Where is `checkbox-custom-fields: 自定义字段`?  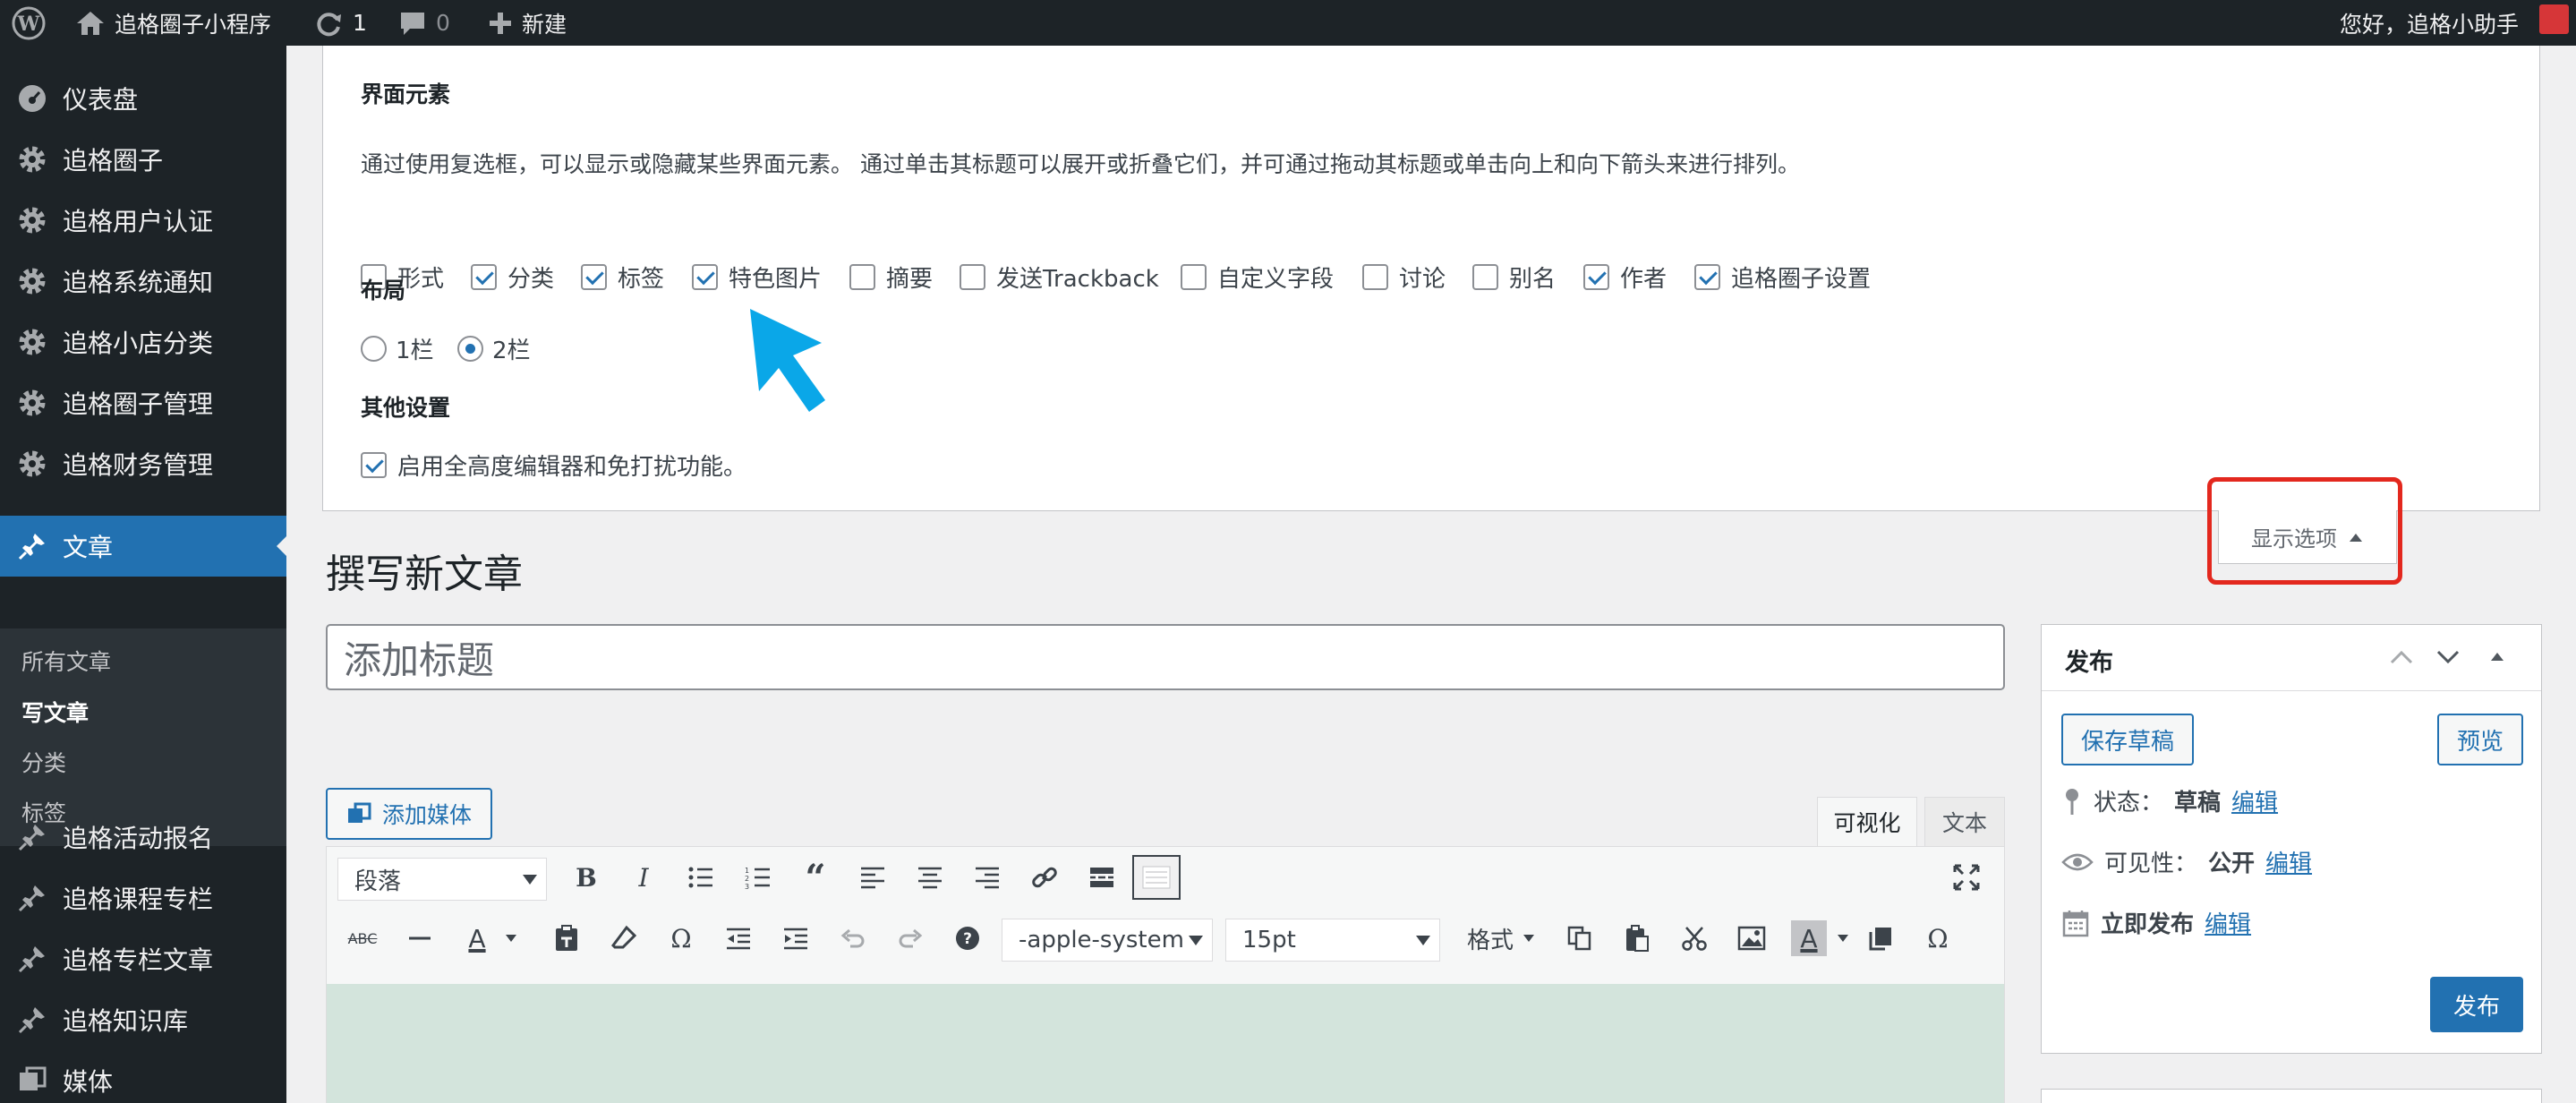
checkbox-custom-fields: 自定义字段 is located at coordinates (1257, 277).